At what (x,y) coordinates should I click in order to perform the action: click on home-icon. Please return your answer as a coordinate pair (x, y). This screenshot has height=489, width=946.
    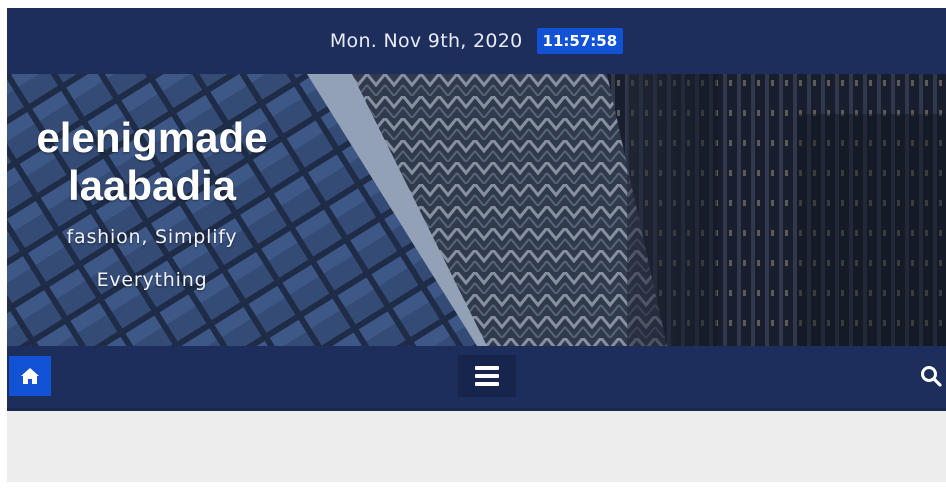
    Looking at the image, I should click on (30, 376).